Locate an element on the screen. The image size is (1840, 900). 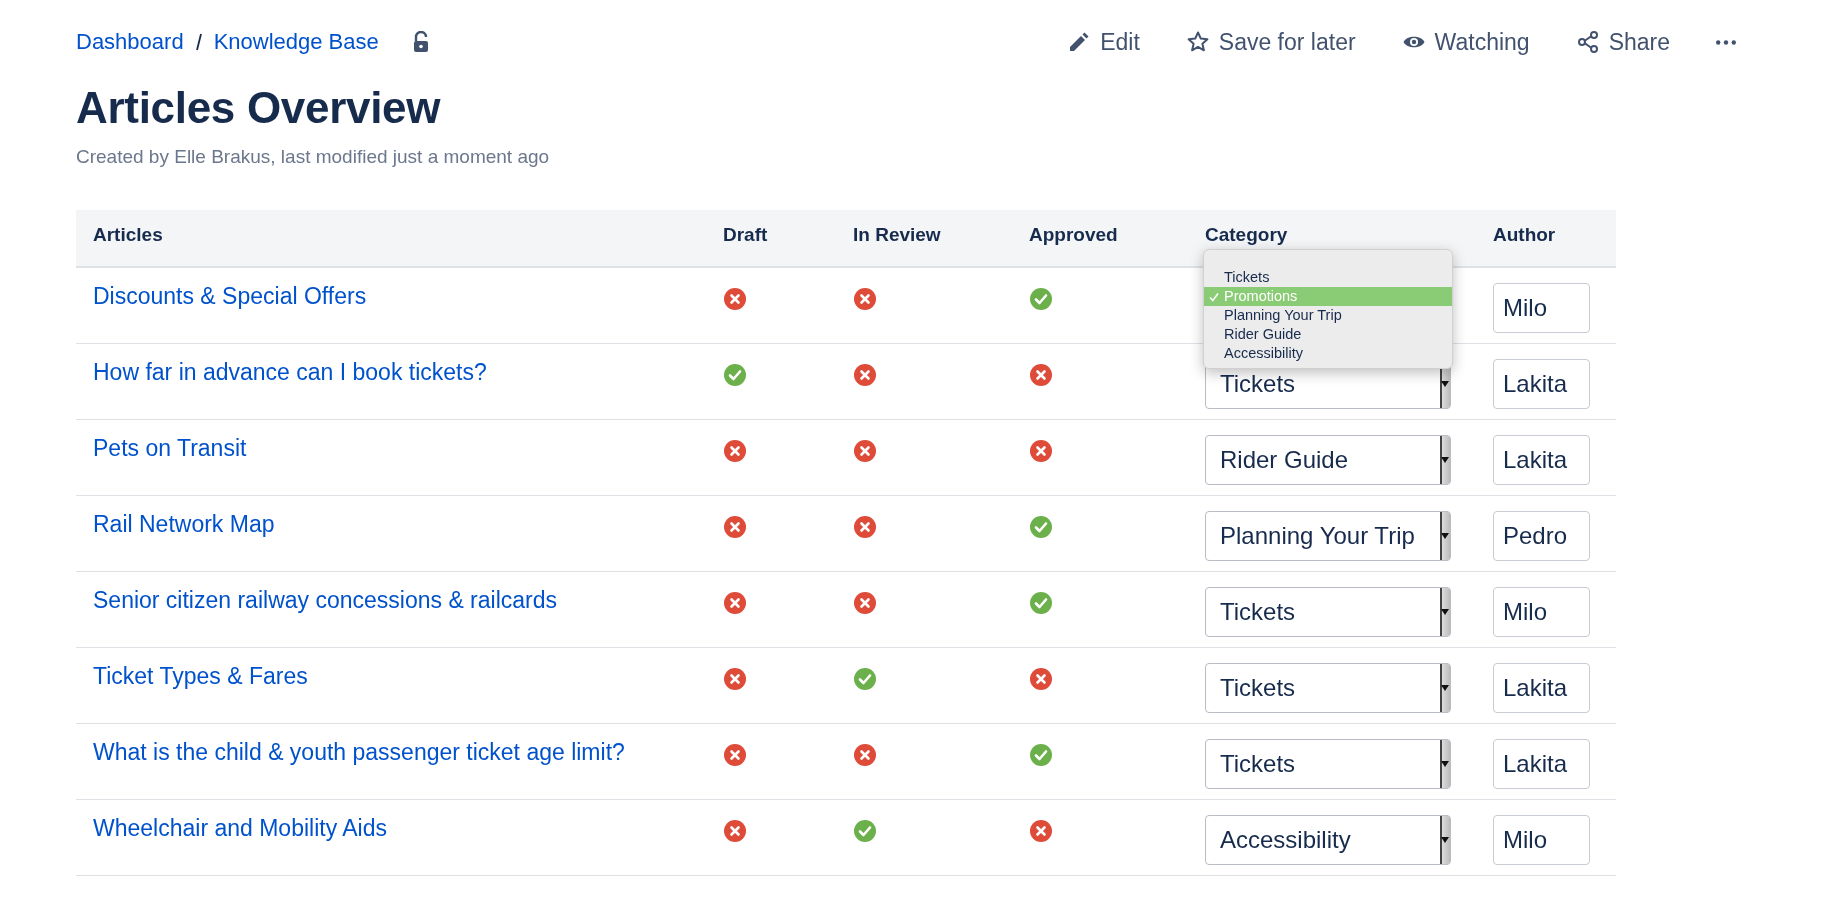
more-button is located at coordinates (1726, 42).